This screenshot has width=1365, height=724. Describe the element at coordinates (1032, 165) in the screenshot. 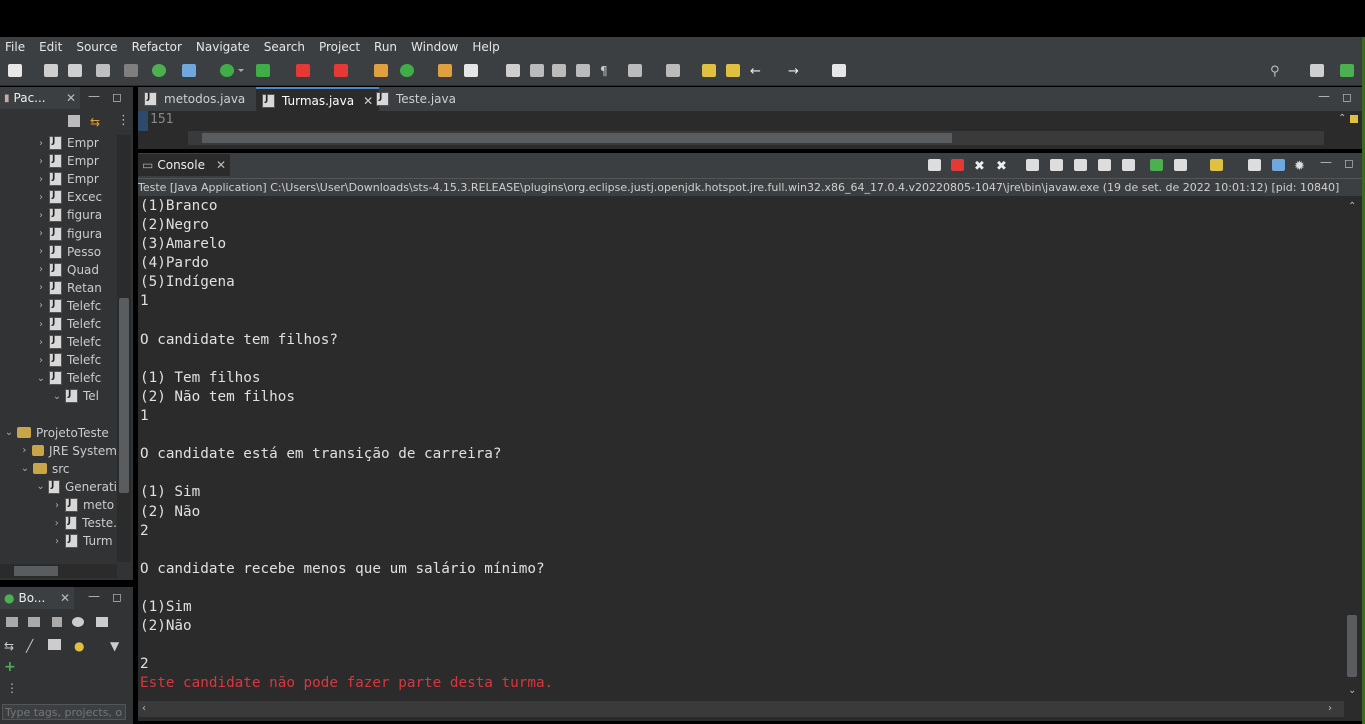

I see `clear-console-icon` at that location.